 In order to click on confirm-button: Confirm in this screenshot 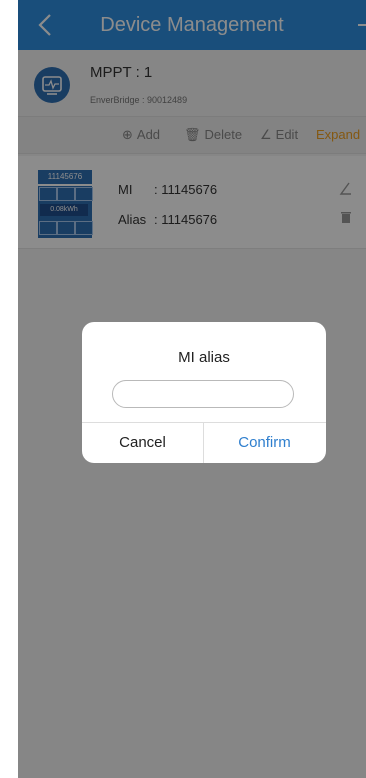, I will do `click(264, 443)`.